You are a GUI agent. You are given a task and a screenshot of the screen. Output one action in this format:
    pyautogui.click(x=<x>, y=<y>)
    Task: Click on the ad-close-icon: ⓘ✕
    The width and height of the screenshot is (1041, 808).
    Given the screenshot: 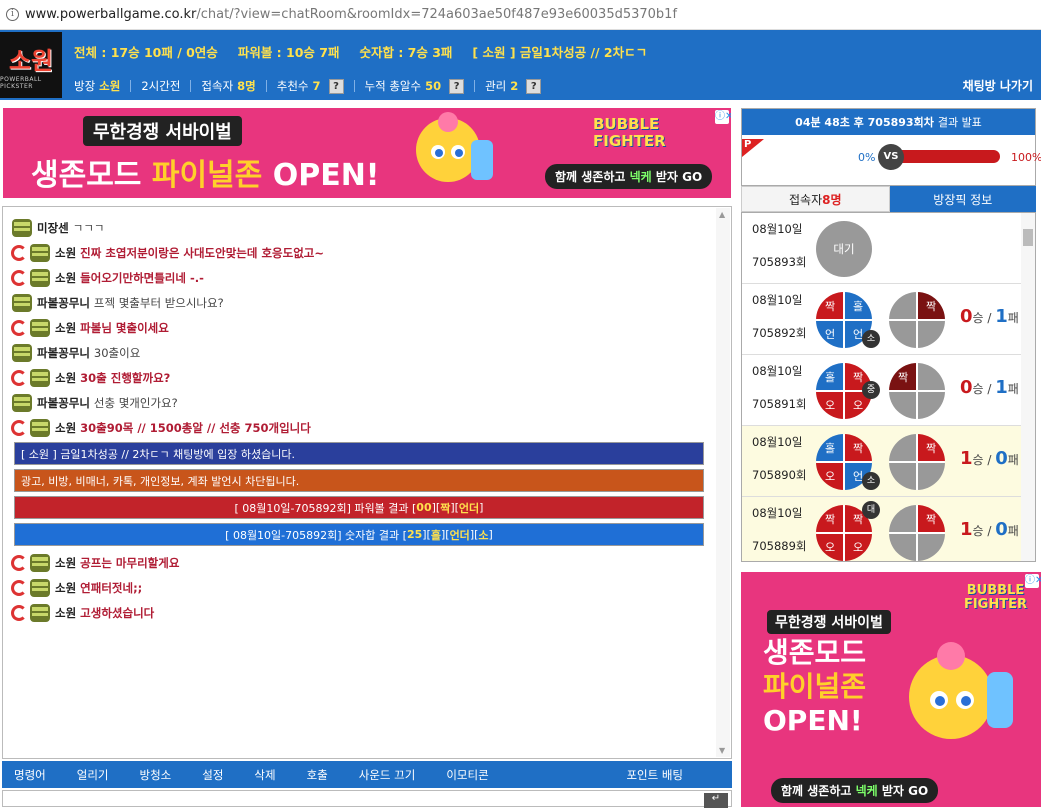 What is the action you would take?
    pyautogui.click(x=723, y=117)
    